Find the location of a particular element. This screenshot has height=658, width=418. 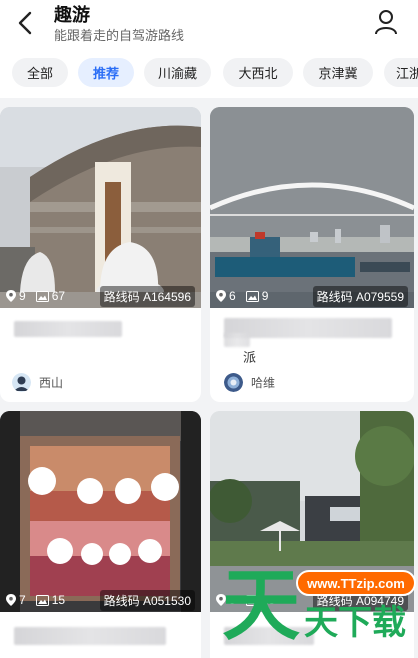

photo-count: 15 is located at coordinates (50, 600).